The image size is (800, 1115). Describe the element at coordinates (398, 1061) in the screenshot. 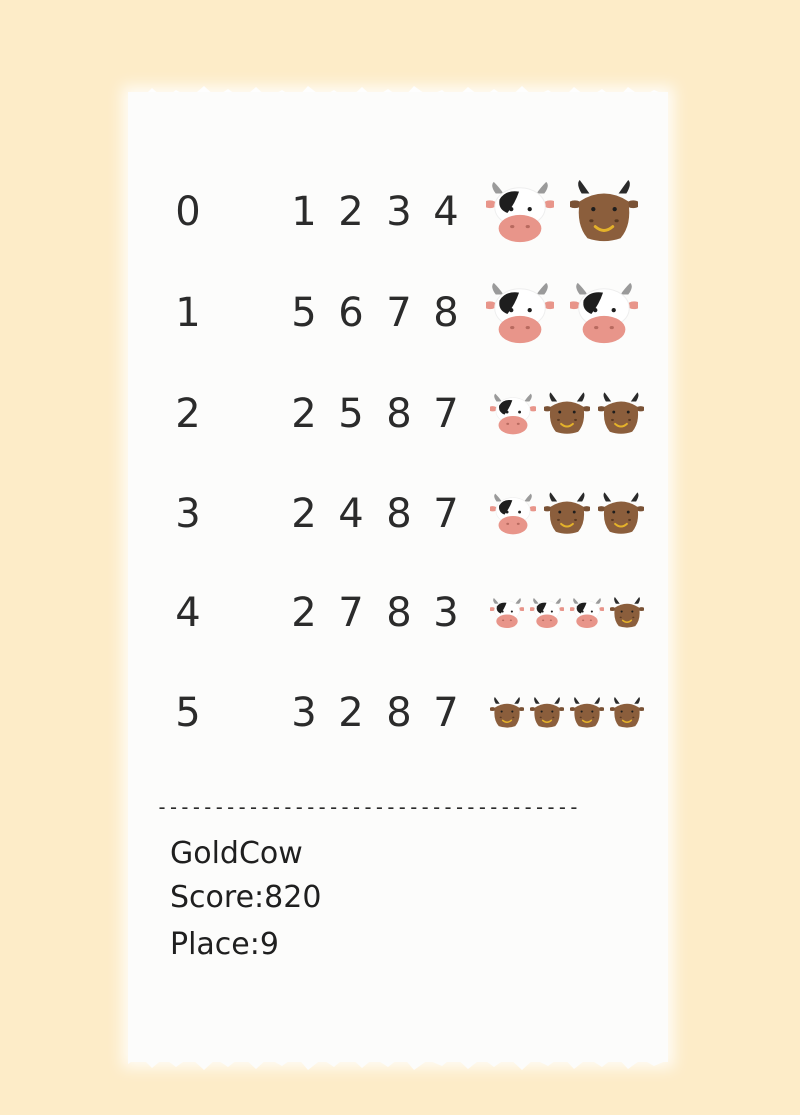

I see `receipt-torn-bottom-edge` at that location.